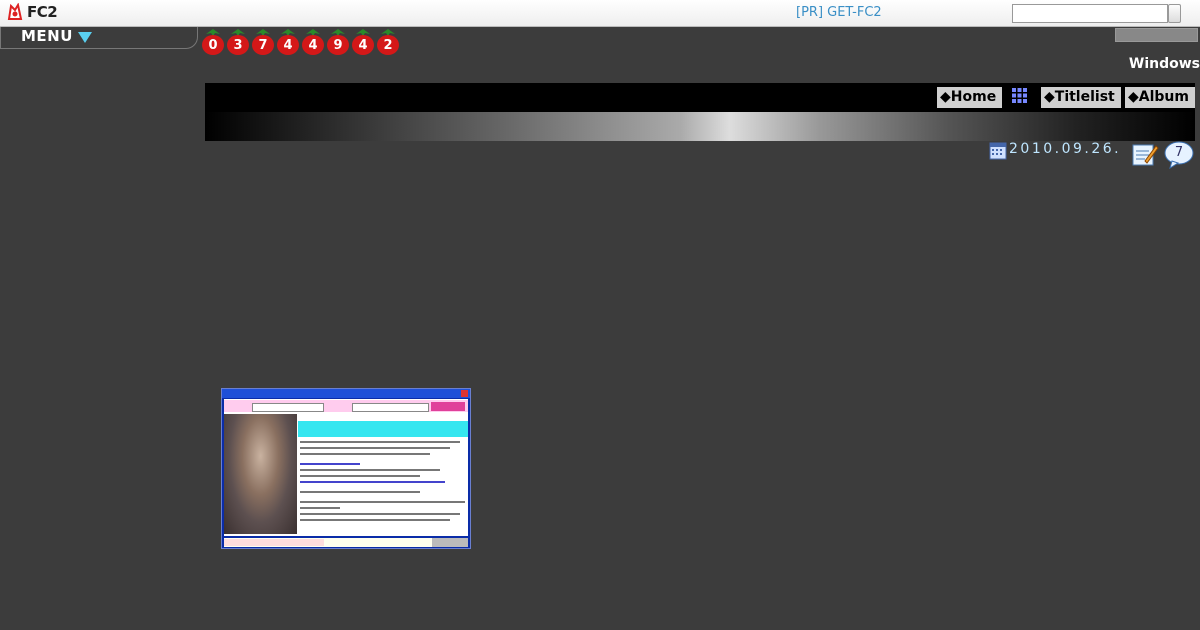  I want to click on header-gradient-band, so click(700, 126).